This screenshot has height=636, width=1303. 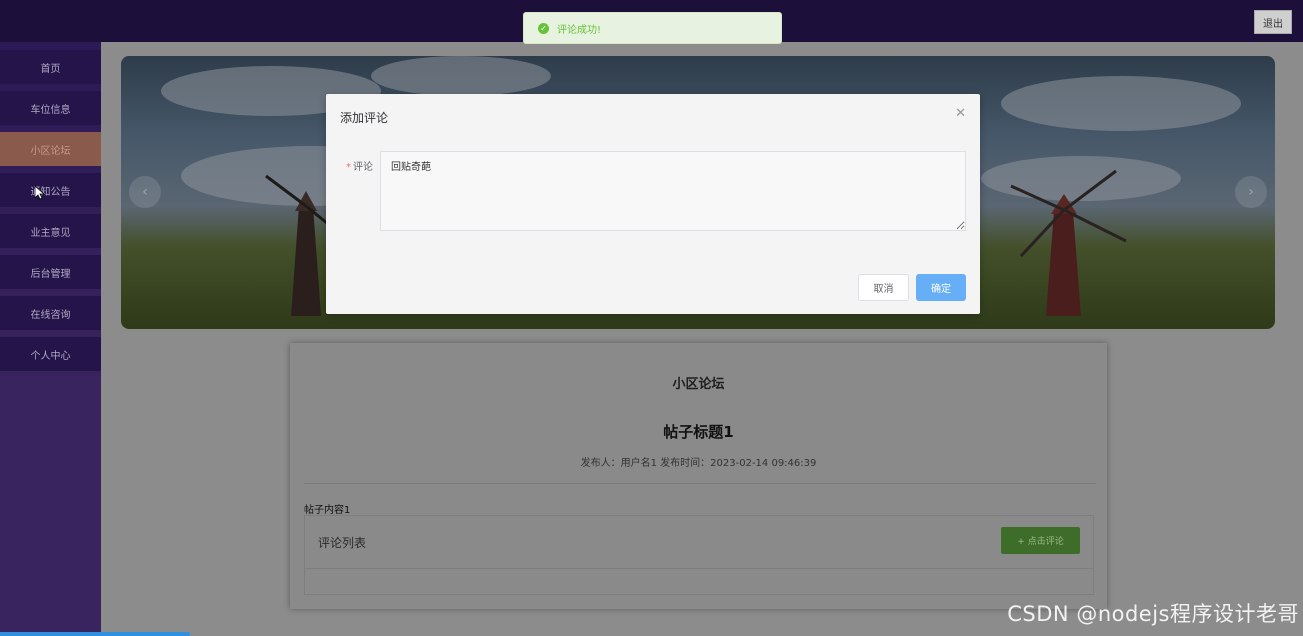 What do you see at coordinates (95, 634) in the screenshot?
I see `loading-progress-bar` at bounding box center [95, 634].